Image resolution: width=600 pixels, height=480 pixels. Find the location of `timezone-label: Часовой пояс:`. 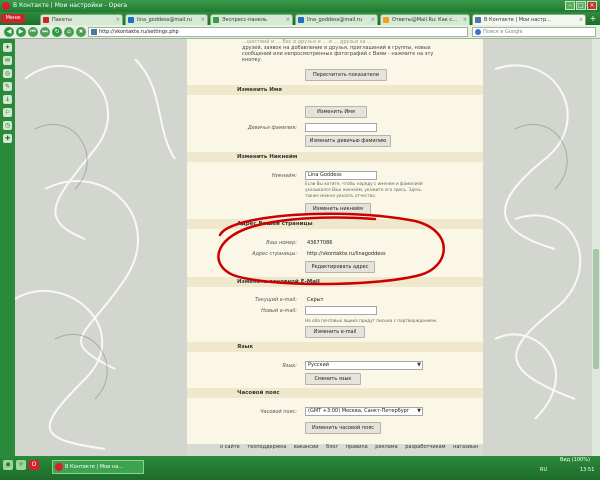

timezone-label: Часовой пояс: is located at coordinates (278, 412).